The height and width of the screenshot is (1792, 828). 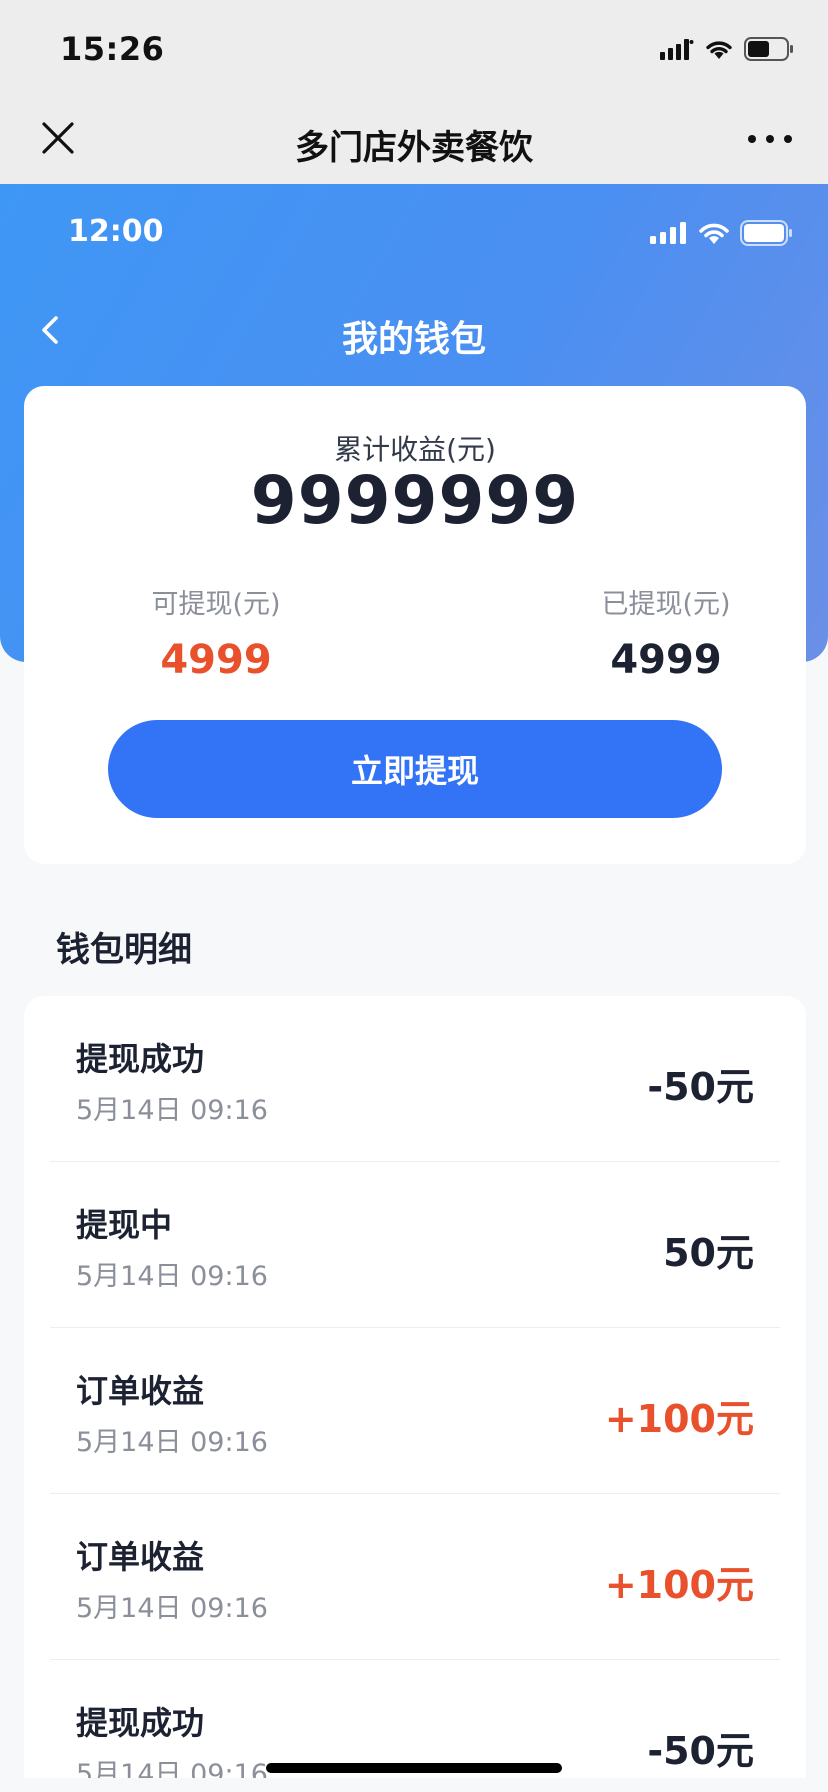 What do you see at coordinates (414, 1785) in the screenshot?
I see `bottom-edge` at bounding box center [414, 1785].